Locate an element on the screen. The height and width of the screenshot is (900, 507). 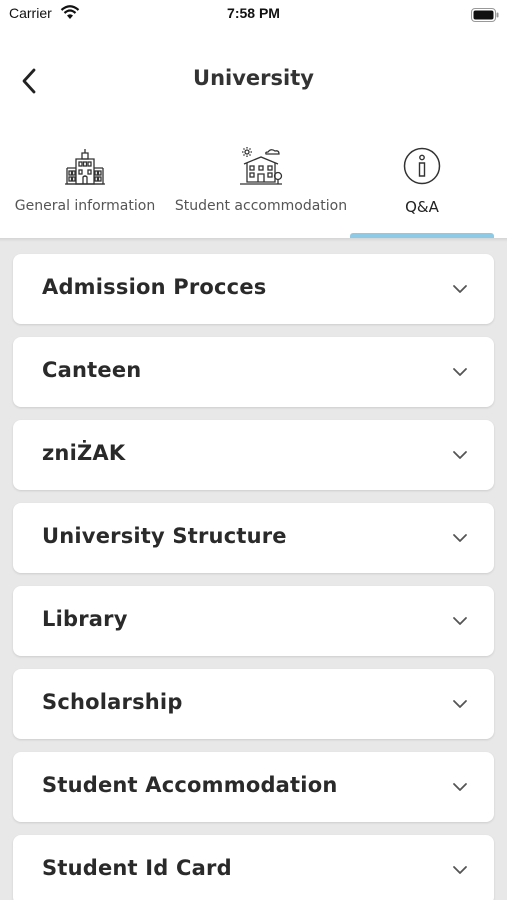
qa-section-library: Library is located at coordinates (253, 621).